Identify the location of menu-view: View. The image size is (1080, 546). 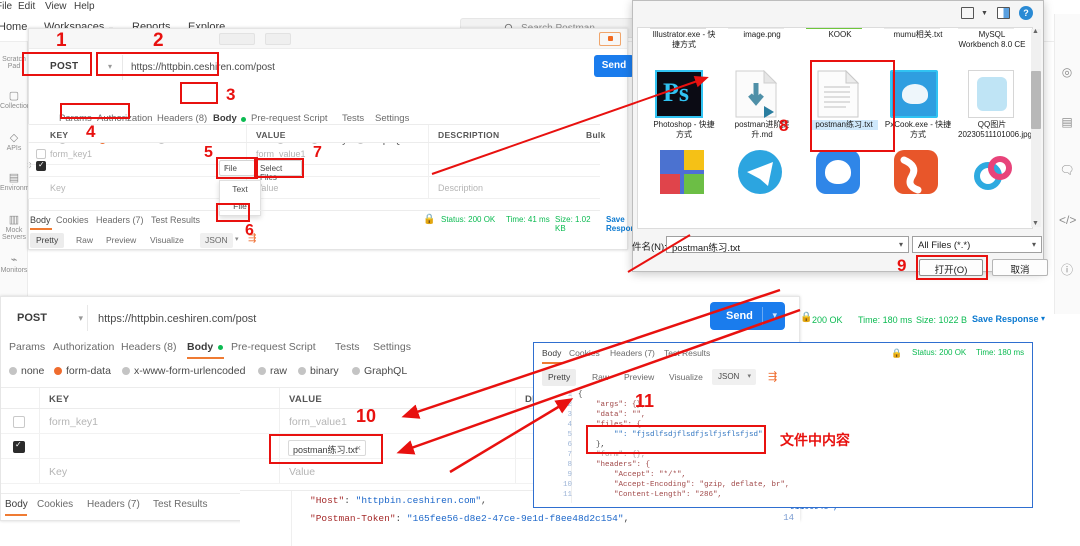
(56, 6).